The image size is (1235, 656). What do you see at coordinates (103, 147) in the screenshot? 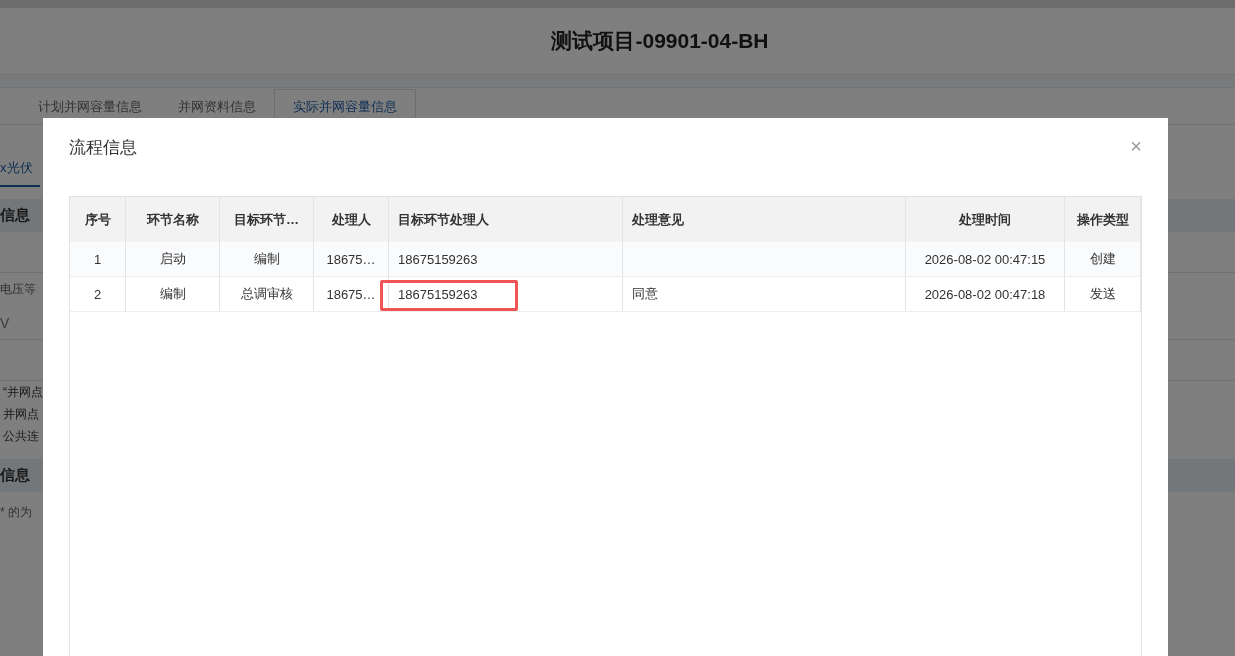
I see `dialog-title: 流程信息` at bounding box center [103, 147].